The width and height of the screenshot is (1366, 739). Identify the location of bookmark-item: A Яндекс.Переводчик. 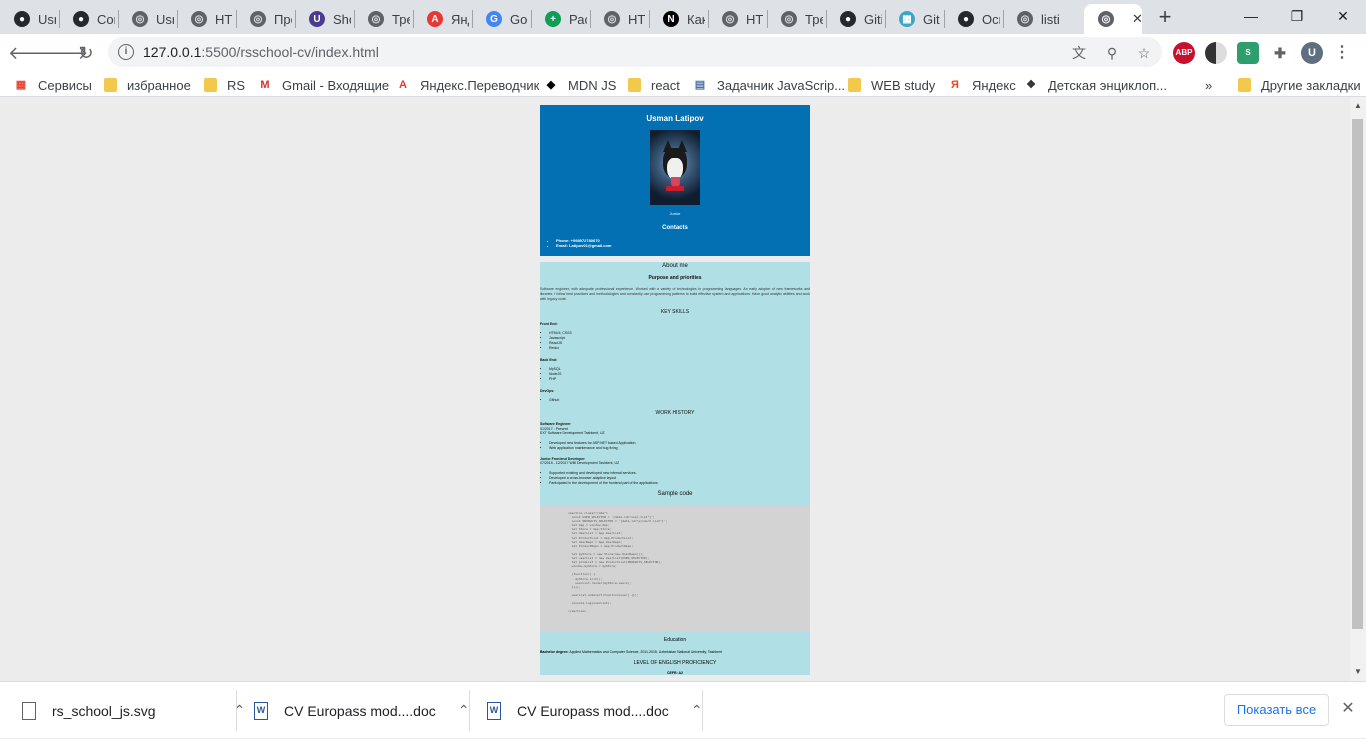
(467, 85).